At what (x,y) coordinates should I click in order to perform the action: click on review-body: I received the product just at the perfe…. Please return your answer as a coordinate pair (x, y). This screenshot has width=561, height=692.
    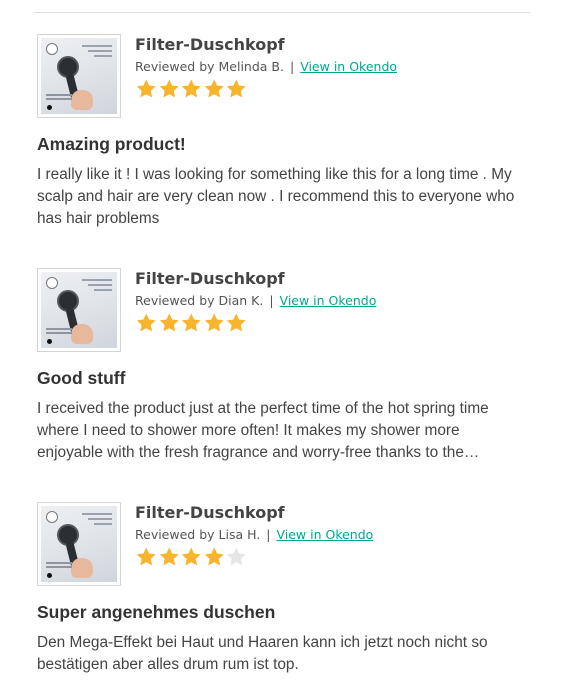
    Looking at the image, I should click on (263, 430).